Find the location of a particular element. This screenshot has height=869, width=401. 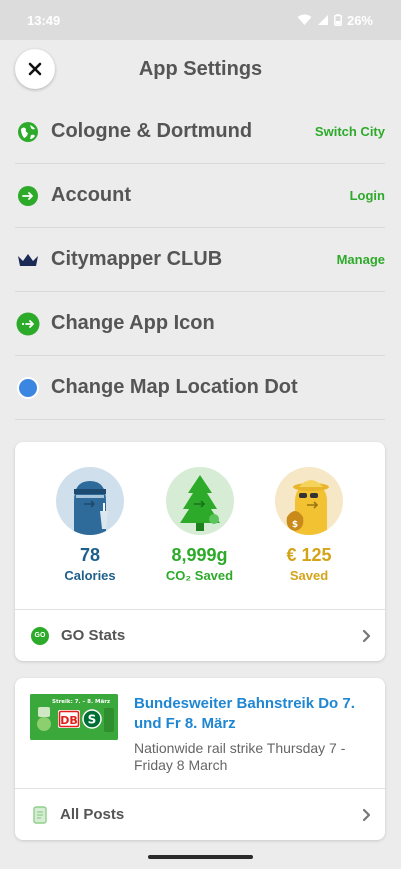

close-button is located at coordinates (35, 69).